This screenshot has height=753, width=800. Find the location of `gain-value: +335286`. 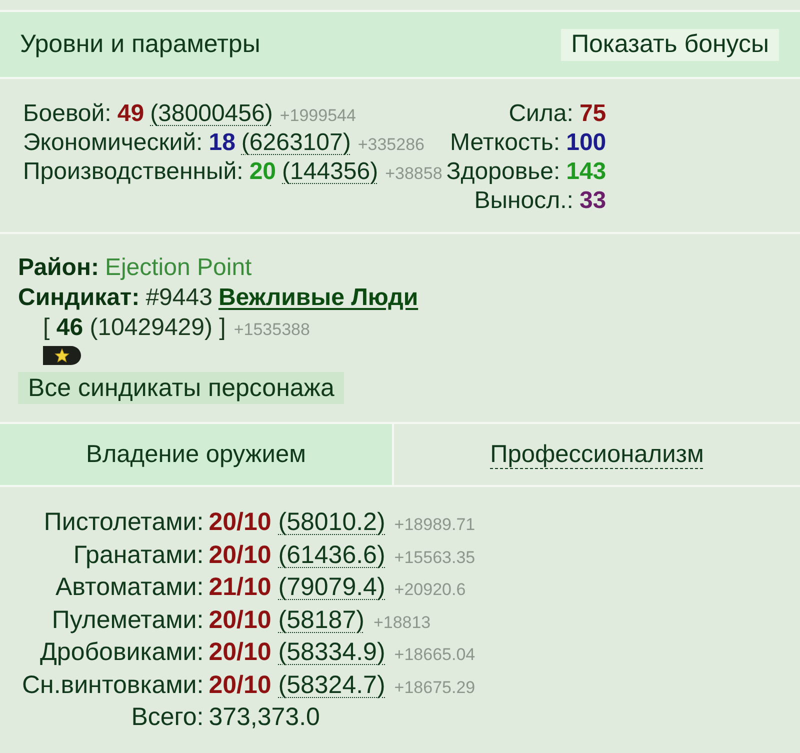

gain-value: +335286 is located at coordinates (391, 145).